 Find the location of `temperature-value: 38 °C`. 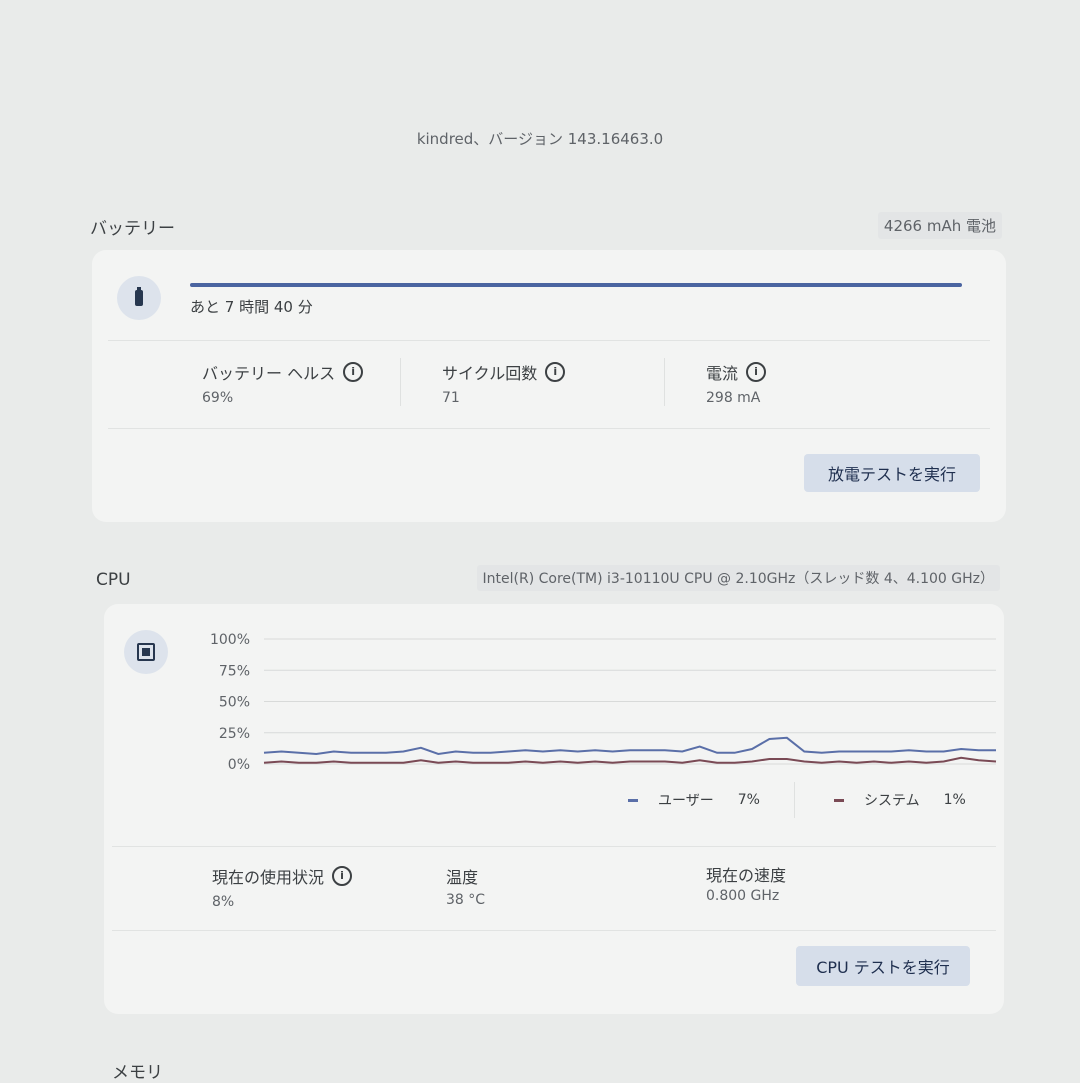

temperature-value: 38 °C is located at coordinates (466, 900).